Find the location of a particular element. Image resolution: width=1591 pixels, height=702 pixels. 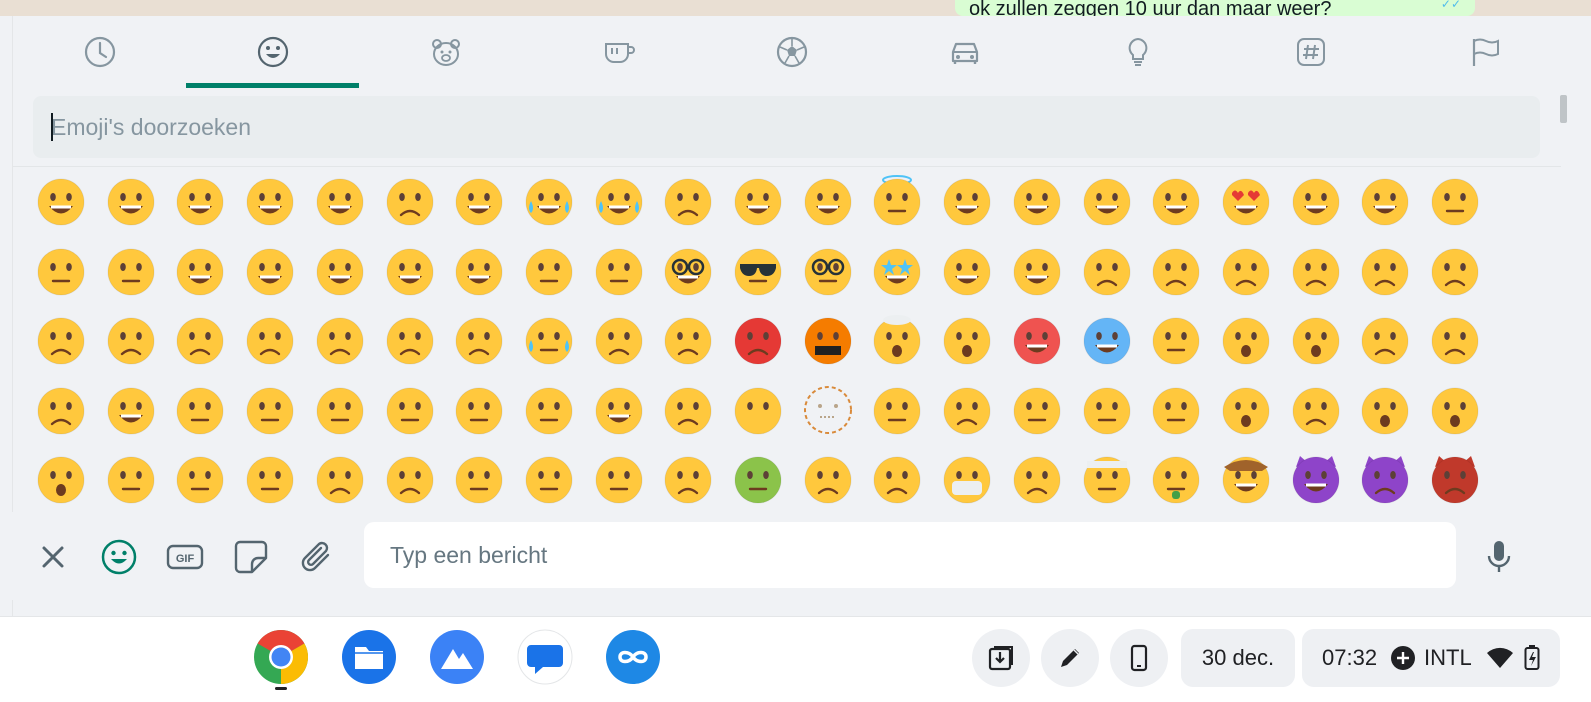

emoji-thinking is located at coordinates (200, 410).